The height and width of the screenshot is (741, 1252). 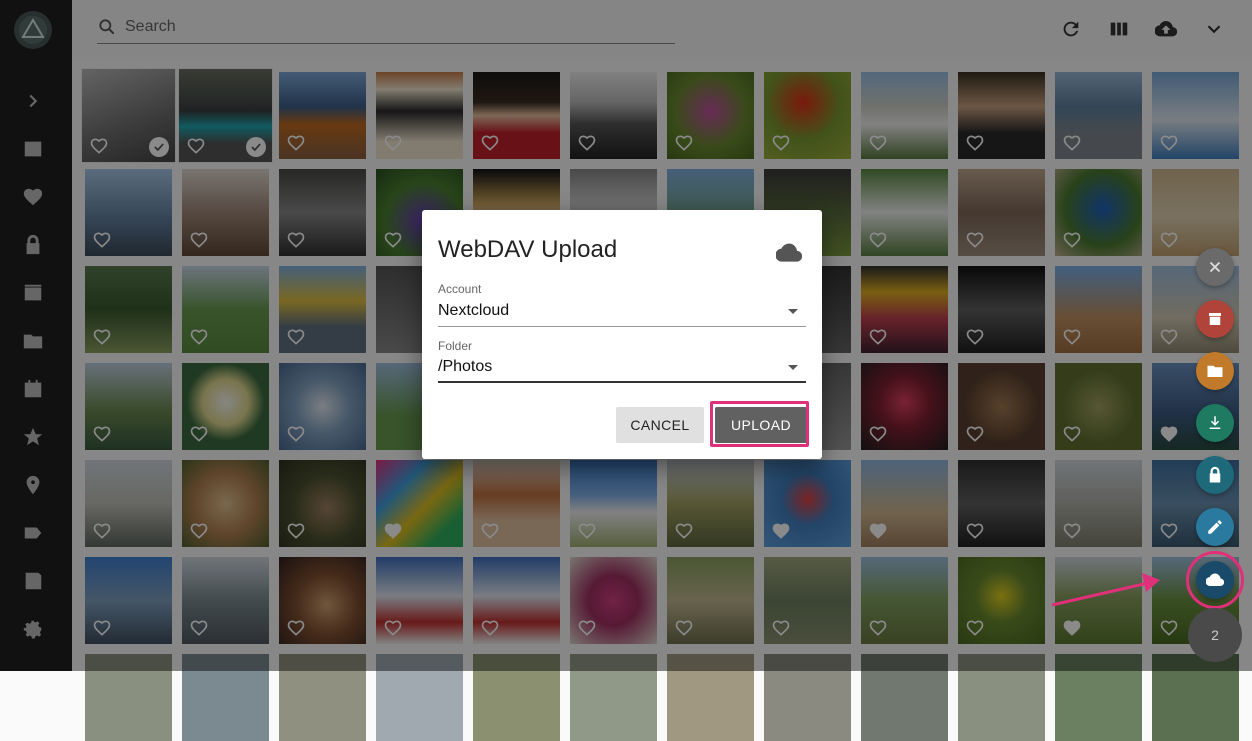 I want to click on folder-dropdown-arrow-icon, so click(x=793, y=367).